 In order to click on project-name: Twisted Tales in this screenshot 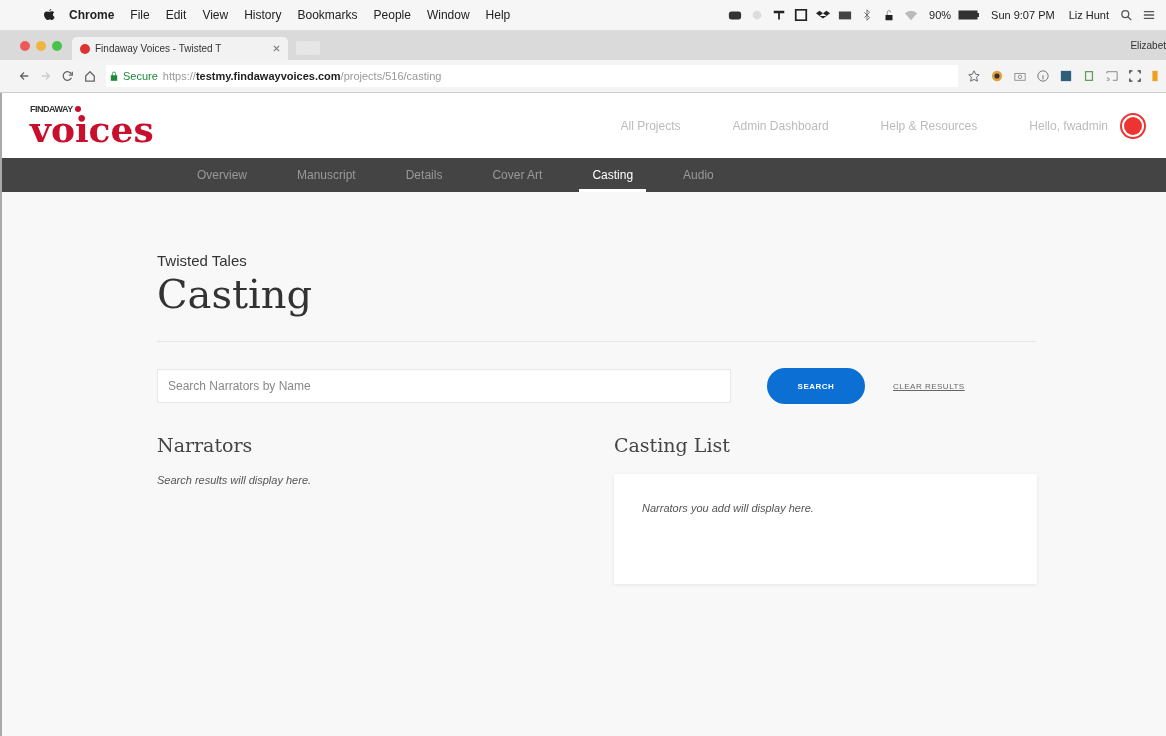, I will do `click(202, 260)`.